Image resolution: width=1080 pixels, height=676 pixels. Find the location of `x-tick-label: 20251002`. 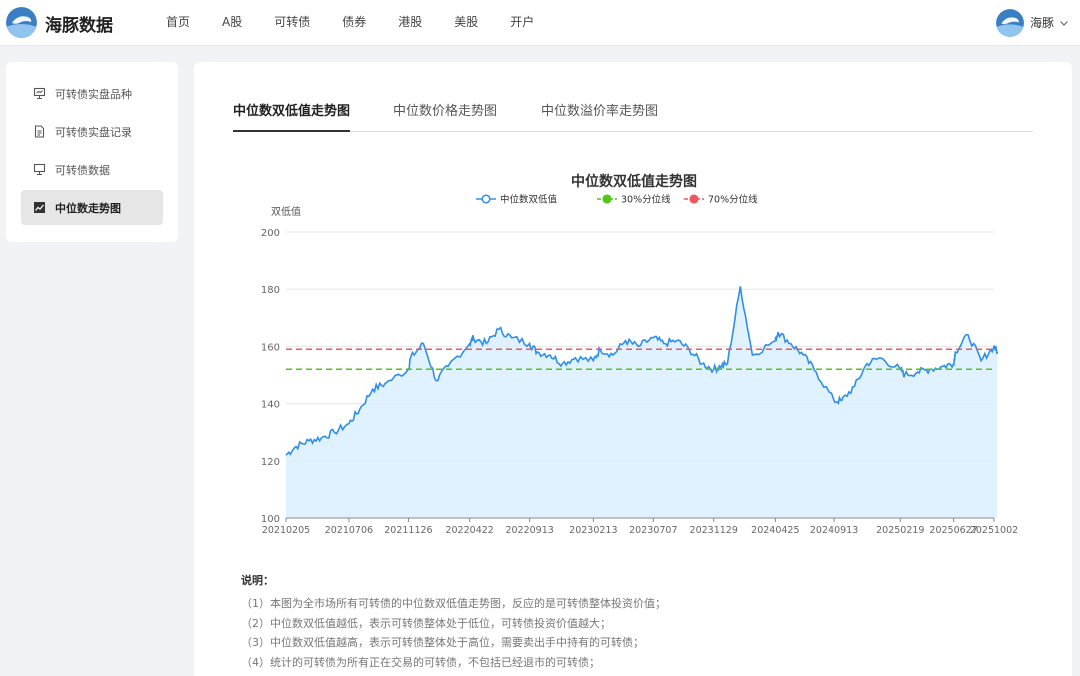

x-tick-label: 20251002 is located at coordinates (994, 530).